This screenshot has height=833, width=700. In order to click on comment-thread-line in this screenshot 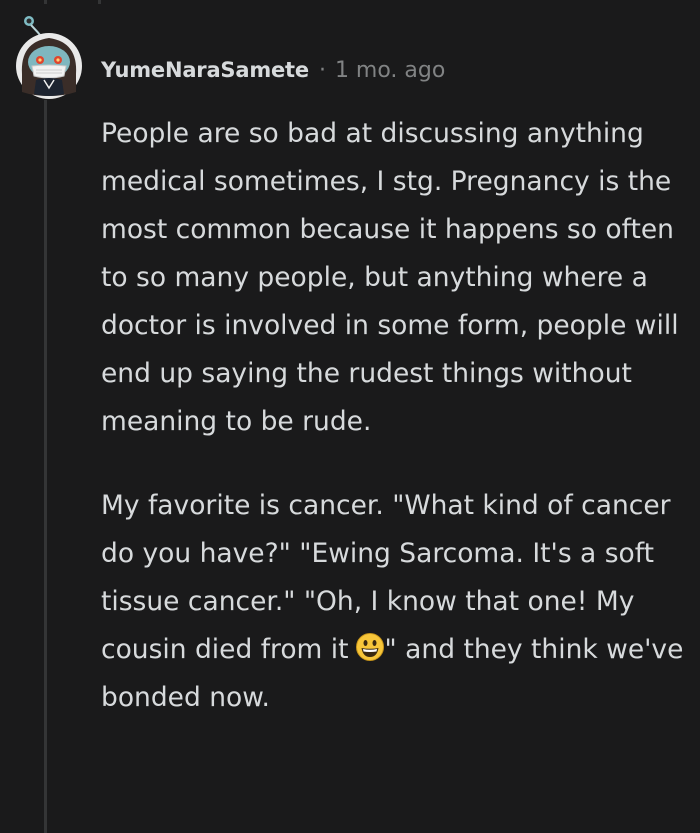, I will do `click(45, 466)`.